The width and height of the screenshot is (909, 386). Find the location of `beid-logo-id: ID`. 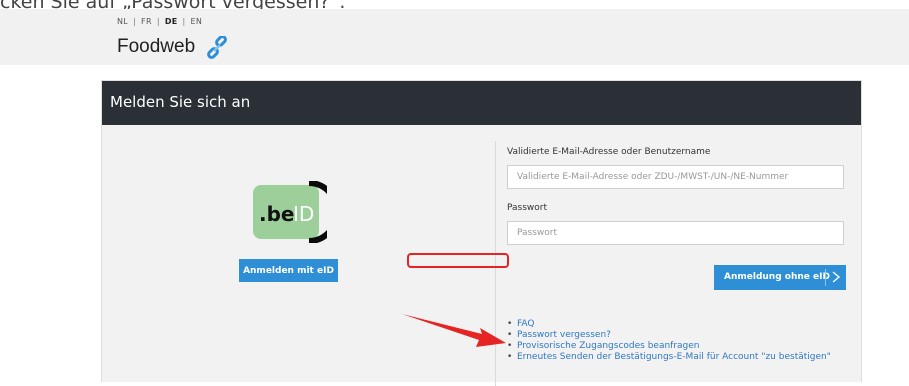

beid-logo-id: ID is located at coordinates (303, 214).